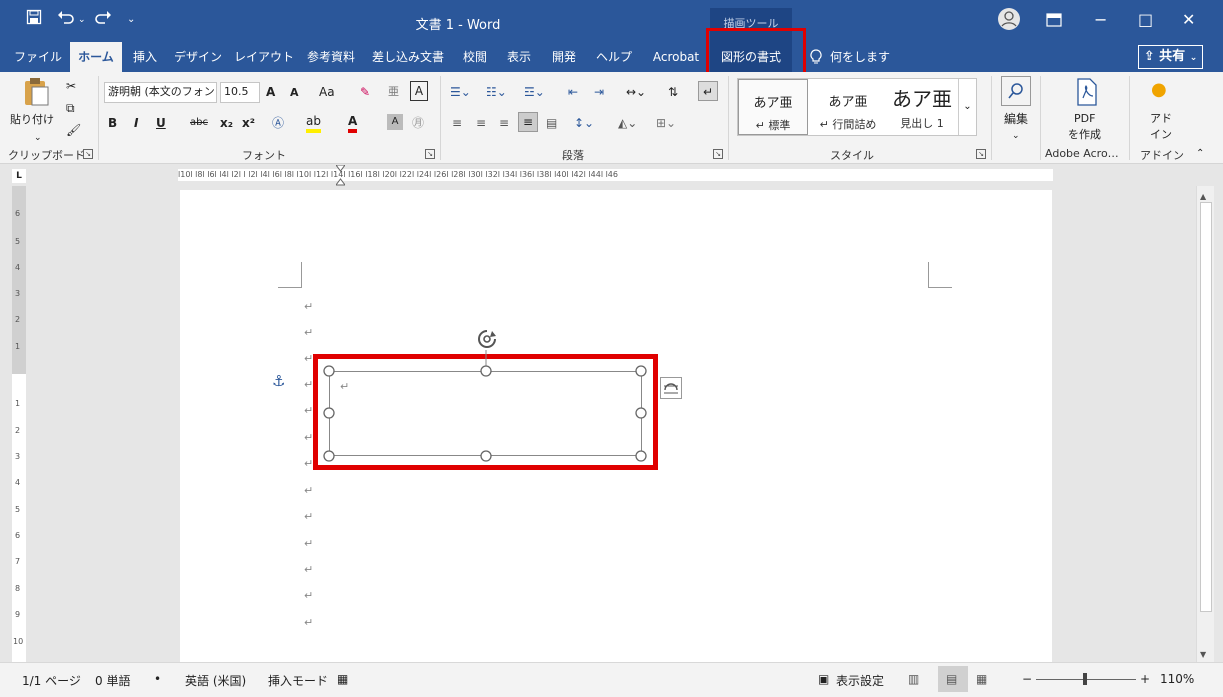 This screenshot has width=1223, height=697. I want to click on cut-icon: ✂, so click(71, 86).